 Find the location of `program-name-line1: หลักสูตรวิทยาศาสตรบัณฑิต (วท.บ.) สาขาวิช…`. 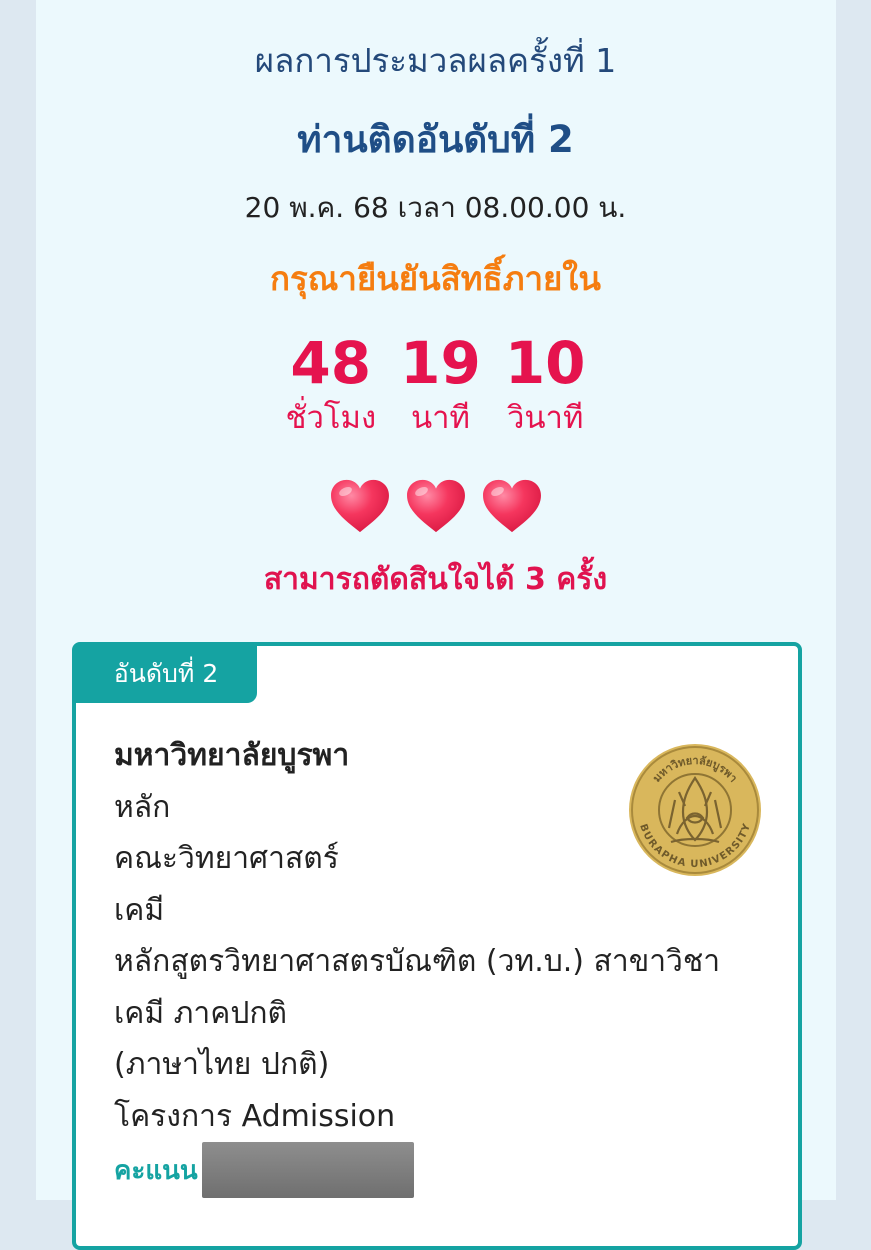

program-name-line1: หลักสูตรวิทยาศาสตรบัณฑิต (วท.บ.) สาขาวิช… is located at coordinates (417, 961).